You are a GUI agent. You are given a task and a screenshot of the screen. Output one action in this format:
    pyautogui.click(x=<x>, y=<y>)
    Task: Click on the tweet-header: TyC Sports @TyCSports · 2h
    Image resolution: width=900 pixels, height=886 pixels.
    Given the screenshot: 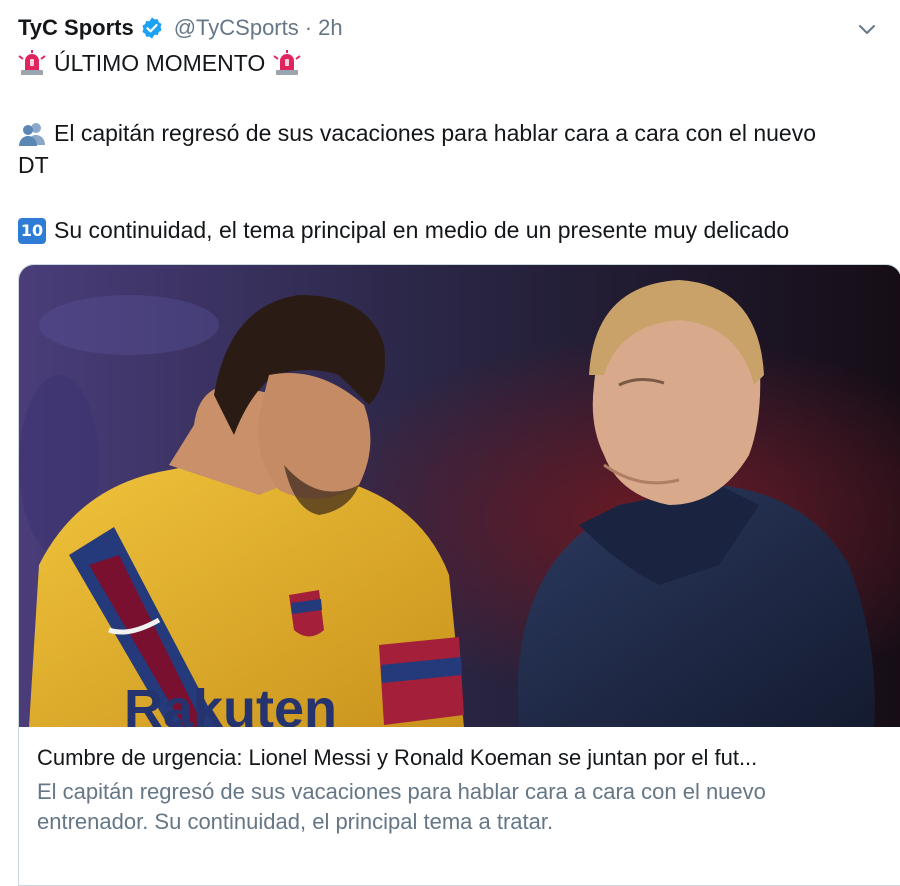 What is the action you would take?
    pyautogui.click(x=180, y=28)
    